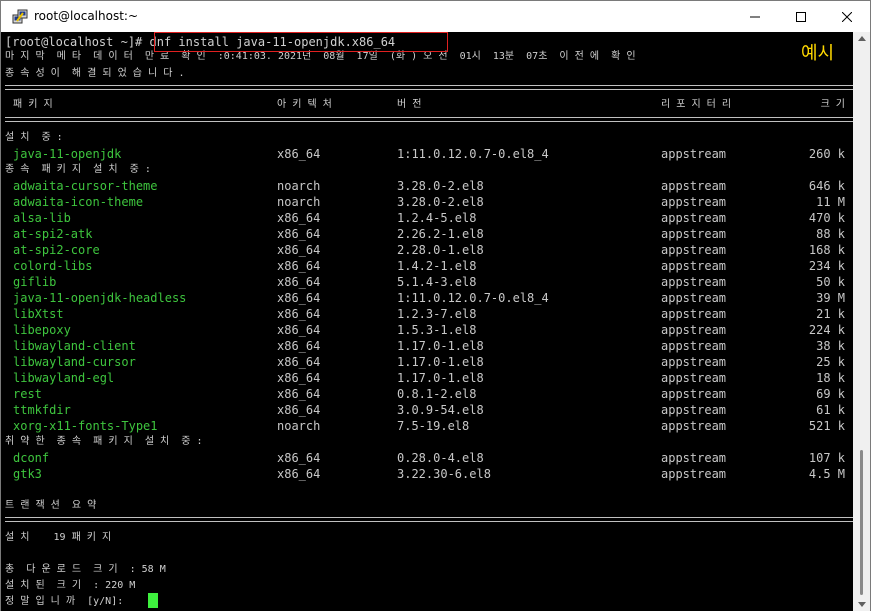 The image size is (871, 611). What do you see at coordinates (830, 378) in the screenshot?
I see `package-size: 18 k` at bounding box center [830, 378].